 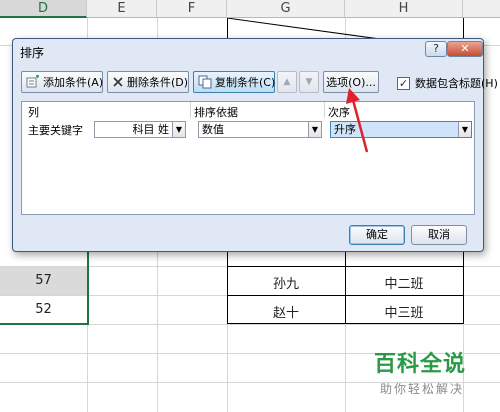 I want to click on annotation-arrow-icon, so click(x=357, y=120).